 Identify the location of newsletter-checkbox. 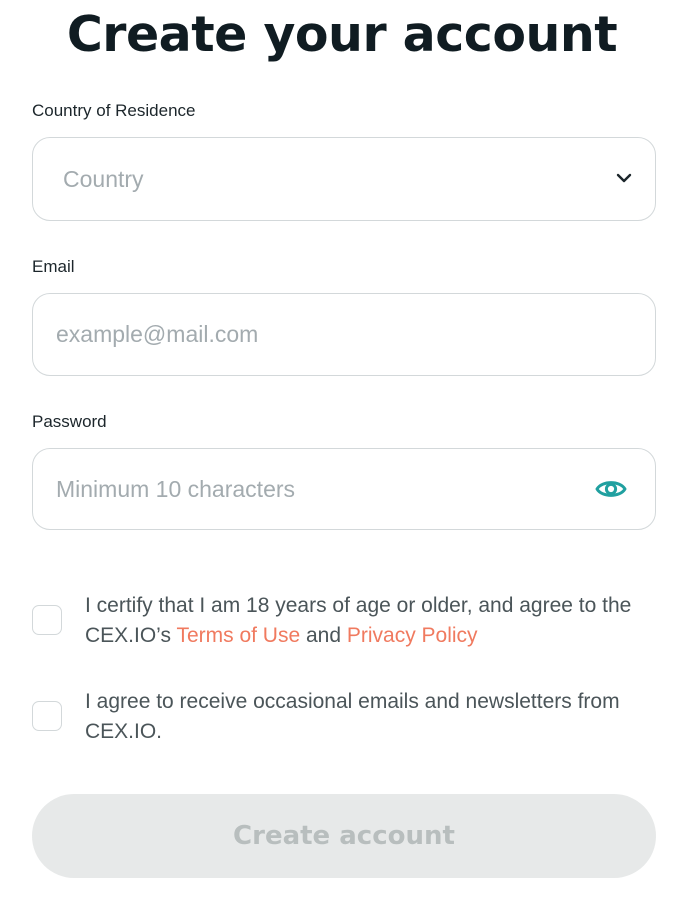
(47, 716).